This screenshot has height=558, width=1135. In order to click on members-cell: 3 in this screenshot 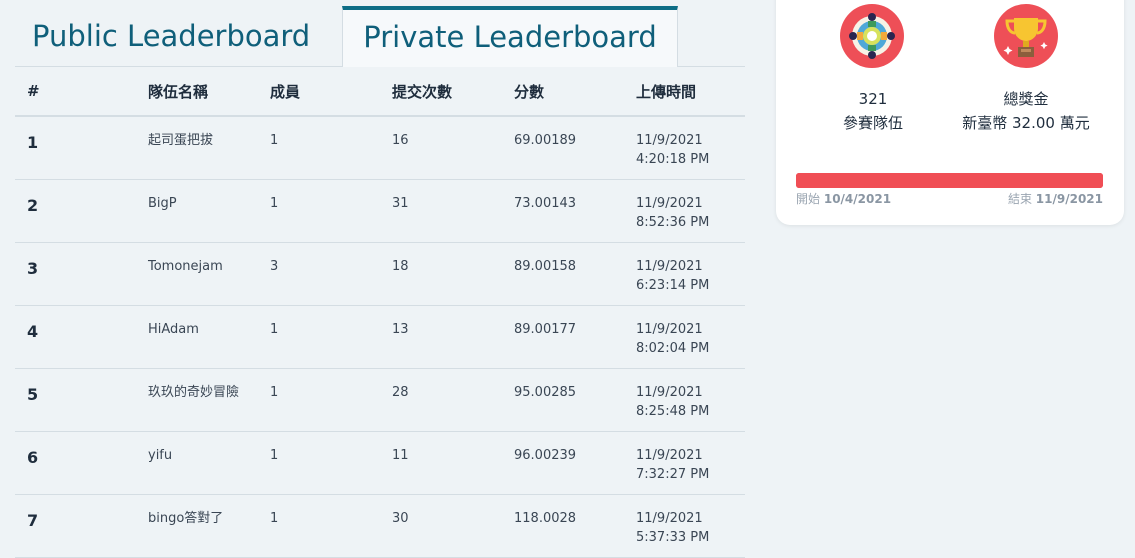, I will do `click(331, 274)`.